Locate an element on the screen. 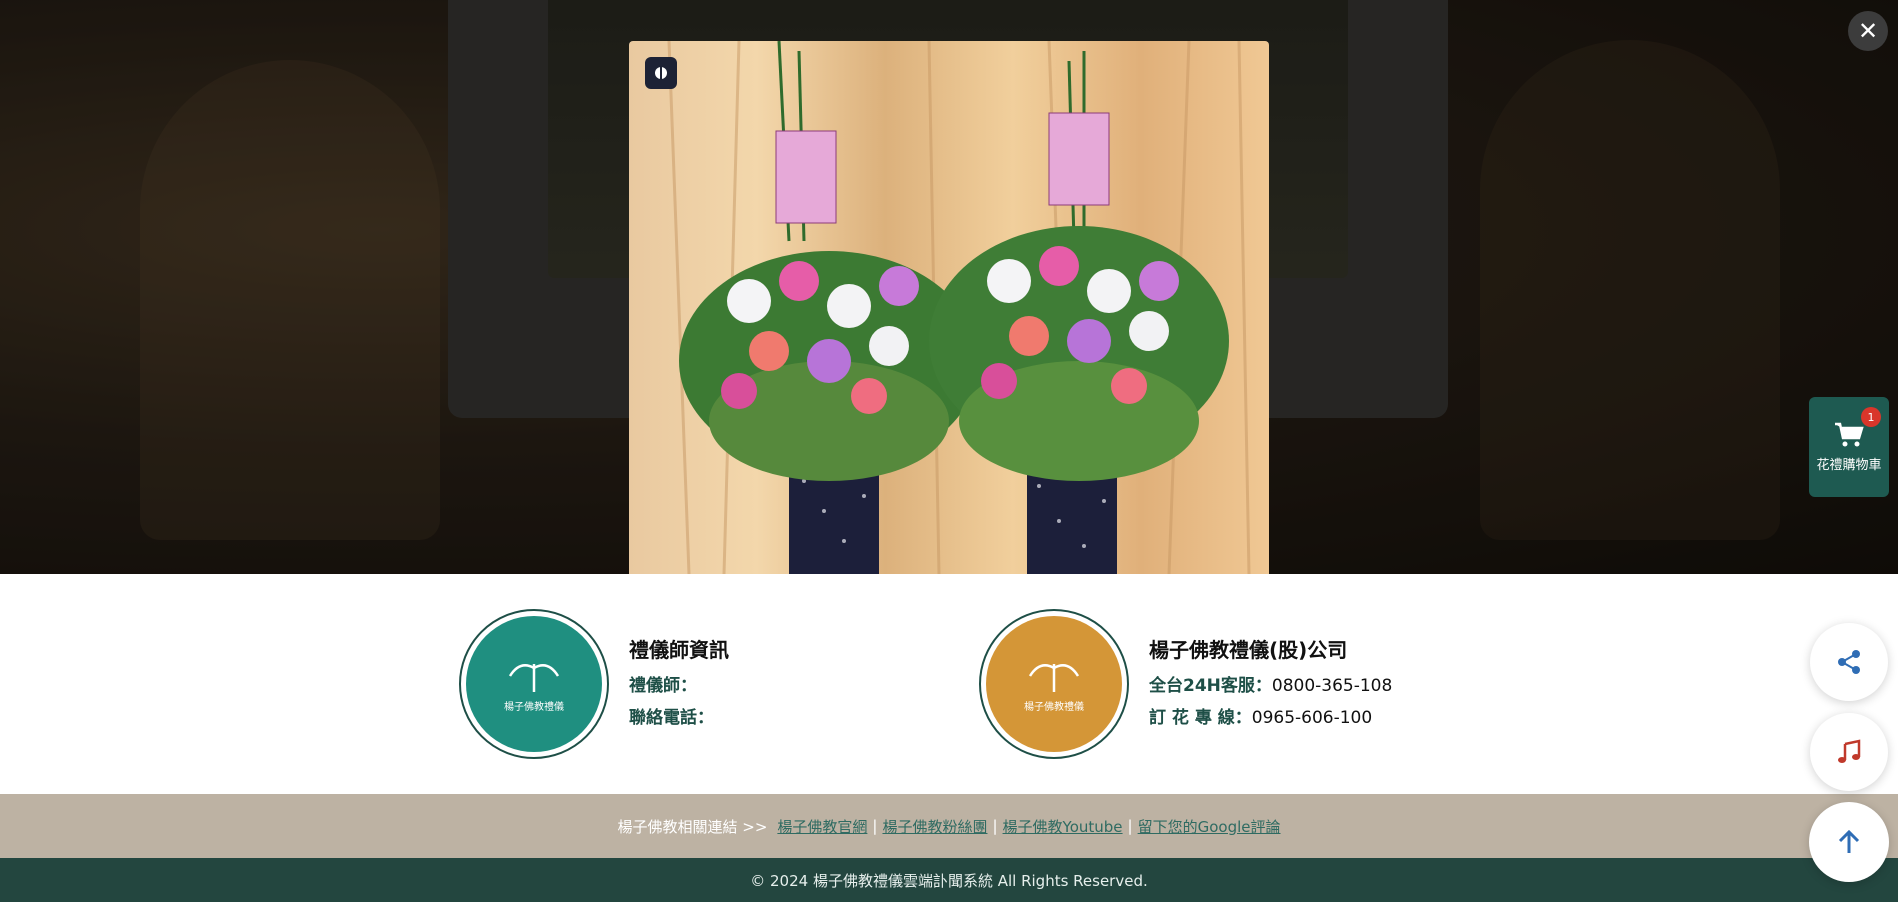 The image size is (1898, 902). google-review-link: 留下您的Google評論 is located at coordinates (1209, 826).